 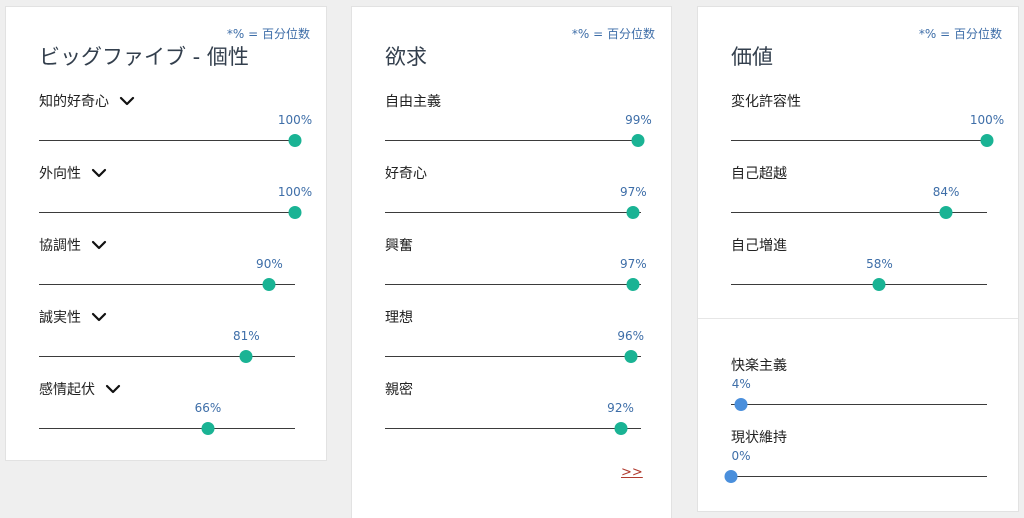 What do you see at coordinates (741, 456) in the screenshot?
I see `percentile-value: 0%` at bounding box center [741, 456].